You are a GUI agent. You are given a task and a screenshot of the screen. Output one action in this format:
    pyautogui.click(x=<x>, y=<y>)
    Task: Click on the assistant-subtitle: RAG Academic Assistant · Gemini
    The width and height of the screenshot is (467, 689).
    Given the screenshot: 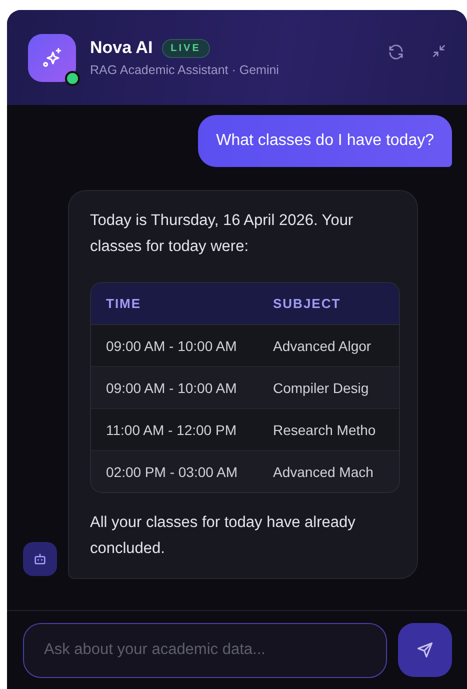 What is the action you would take?
    pyautogui.click(x=185, y=70)
    